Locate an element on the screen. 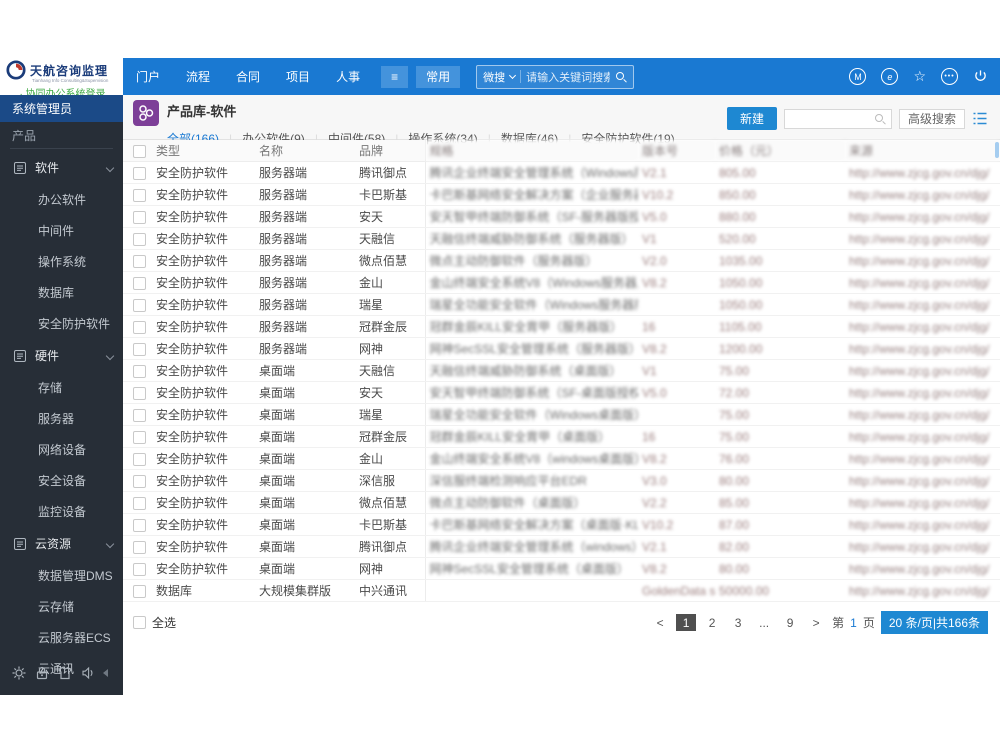  scrollbar-thumb is located at coordinates (997, 150).